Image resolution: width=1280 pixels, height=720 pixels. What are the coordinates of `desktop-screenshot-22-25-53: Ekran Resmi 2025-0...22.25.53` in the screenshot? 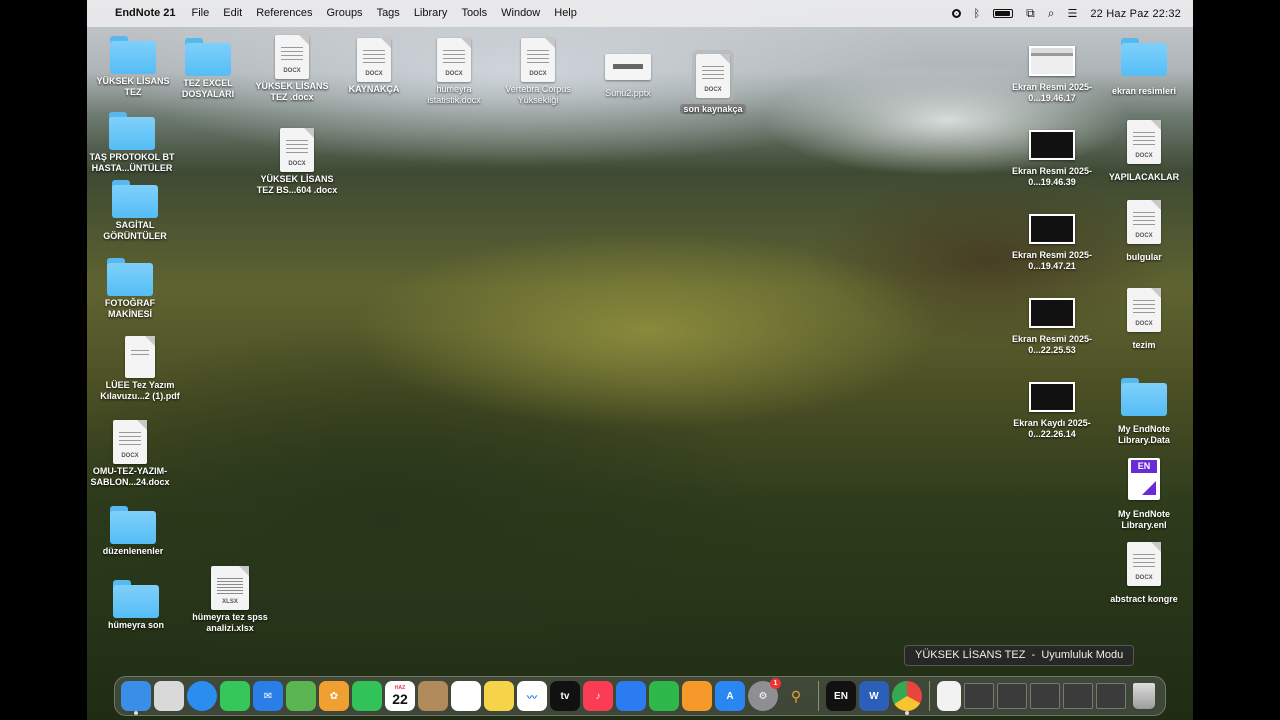 It's located at (1052, 324).